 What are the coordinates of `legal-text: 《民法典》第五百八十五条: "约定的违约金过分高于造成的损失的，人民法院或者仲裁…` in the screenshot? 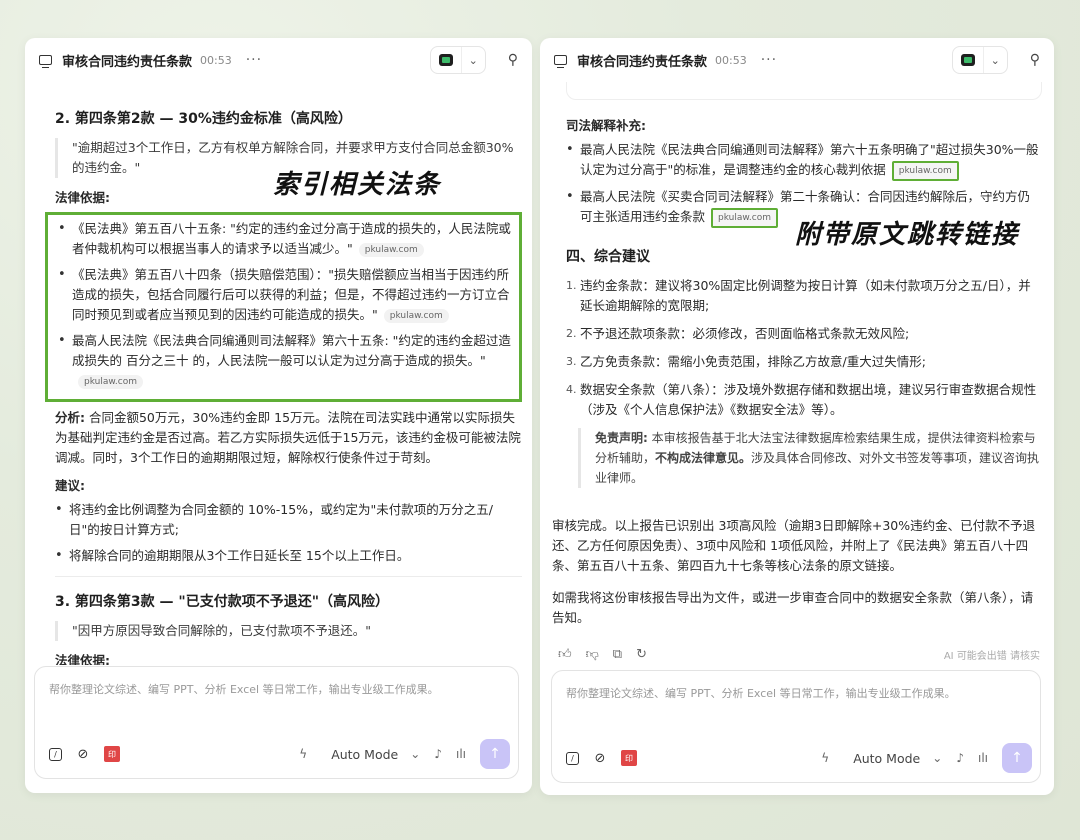 It's located at (291, 238).